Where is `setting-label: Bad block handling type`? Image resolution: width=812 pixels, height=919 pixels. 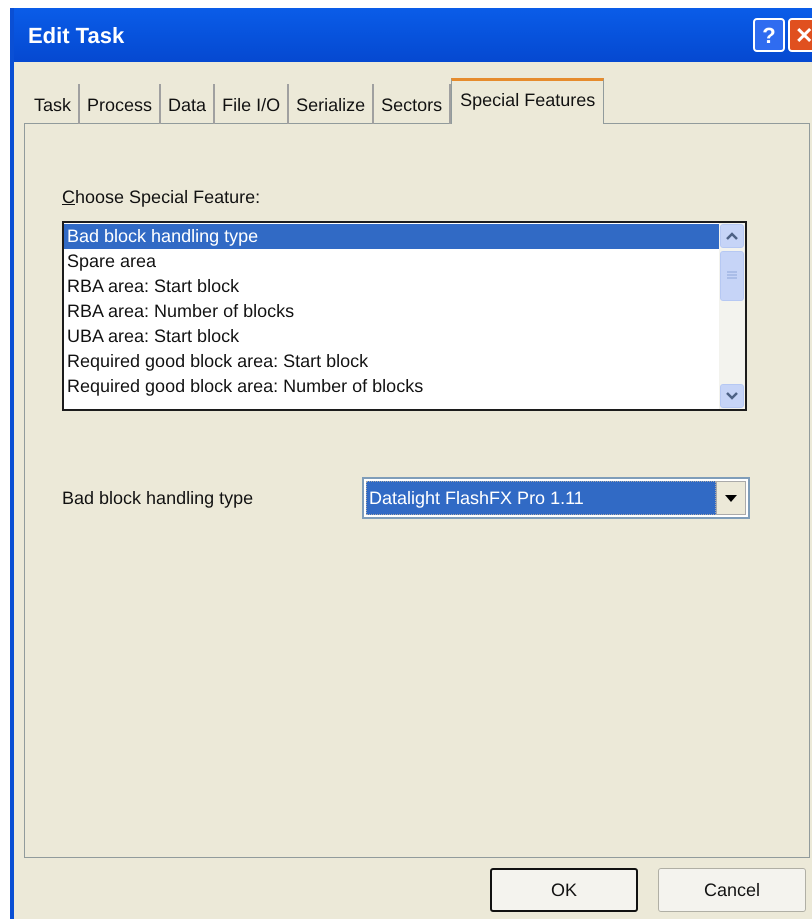 setting-label: Bad block handling type is located at coordinates (158, 498).